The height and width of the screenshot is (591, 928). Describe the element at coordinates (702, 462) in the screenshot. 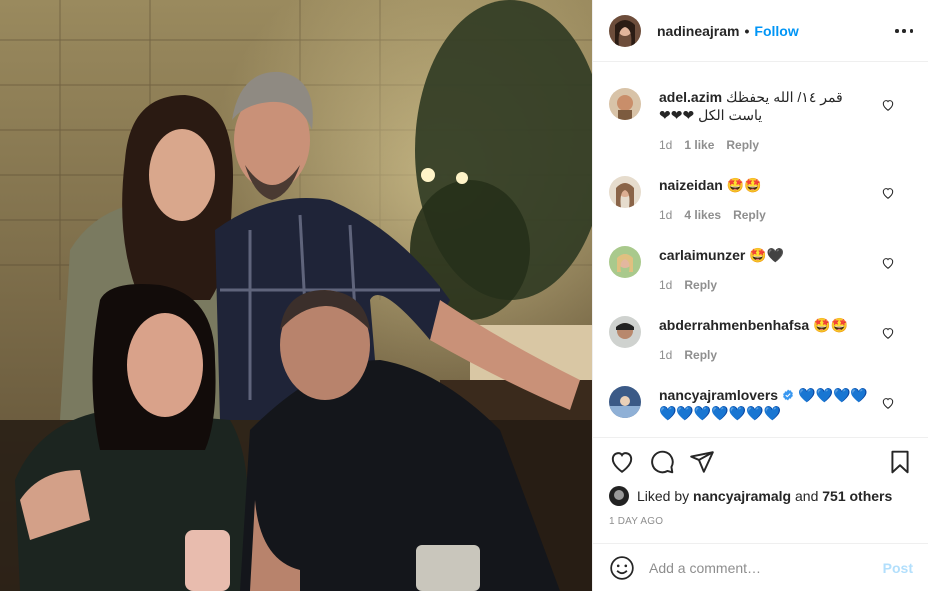

I see `share-icon` at that location.